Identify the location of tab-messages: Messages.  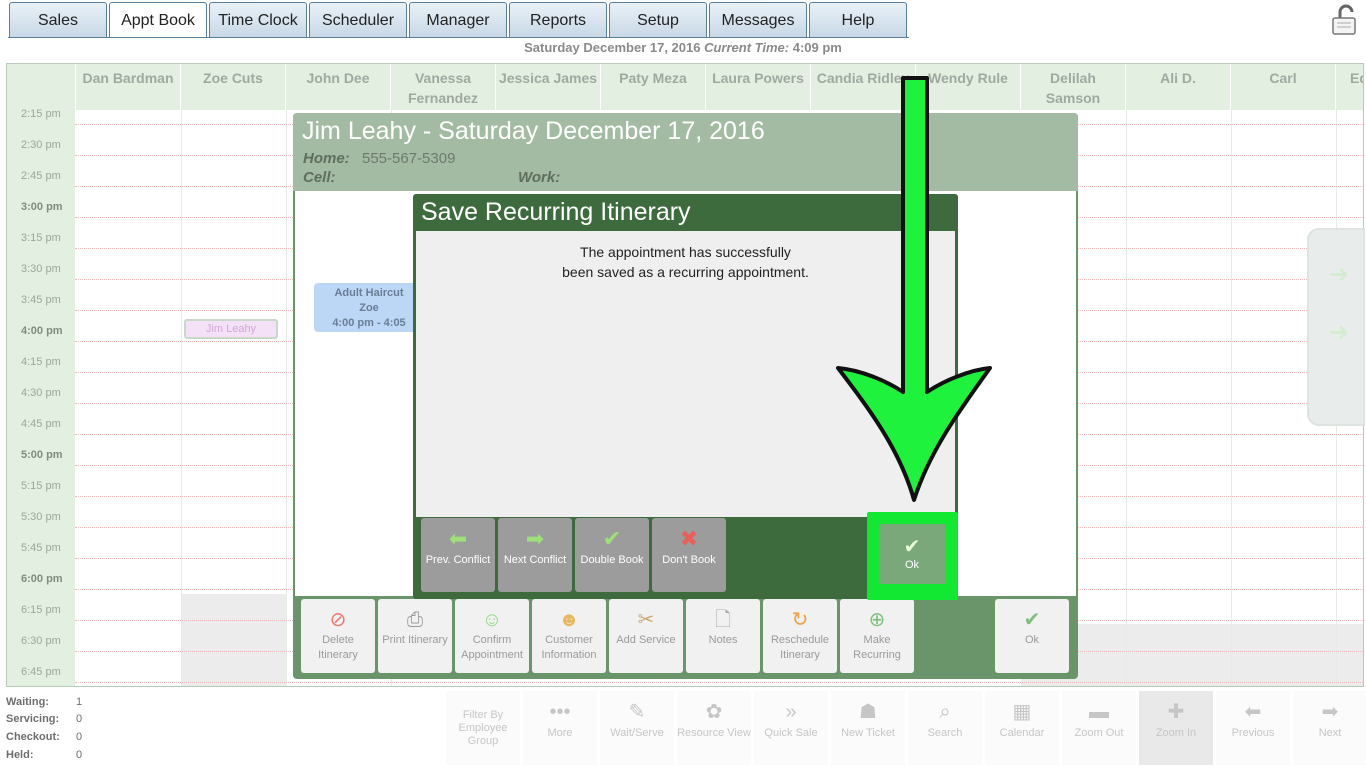
(758, 19).